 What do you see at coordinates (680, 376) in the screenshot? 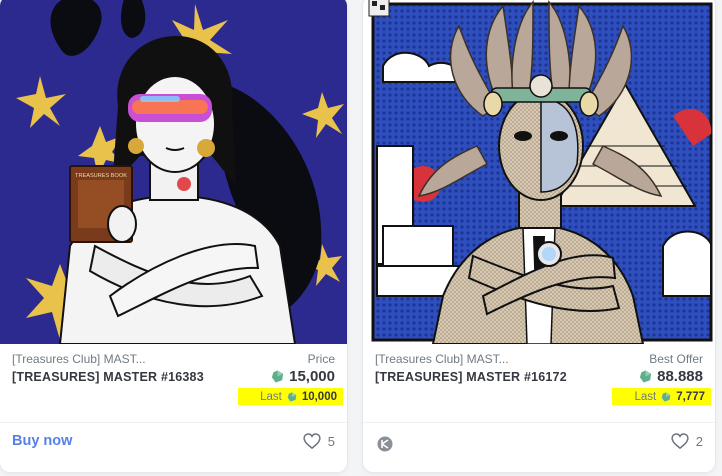
I see `price-value: 88.888` at bounding box center [680, 376].